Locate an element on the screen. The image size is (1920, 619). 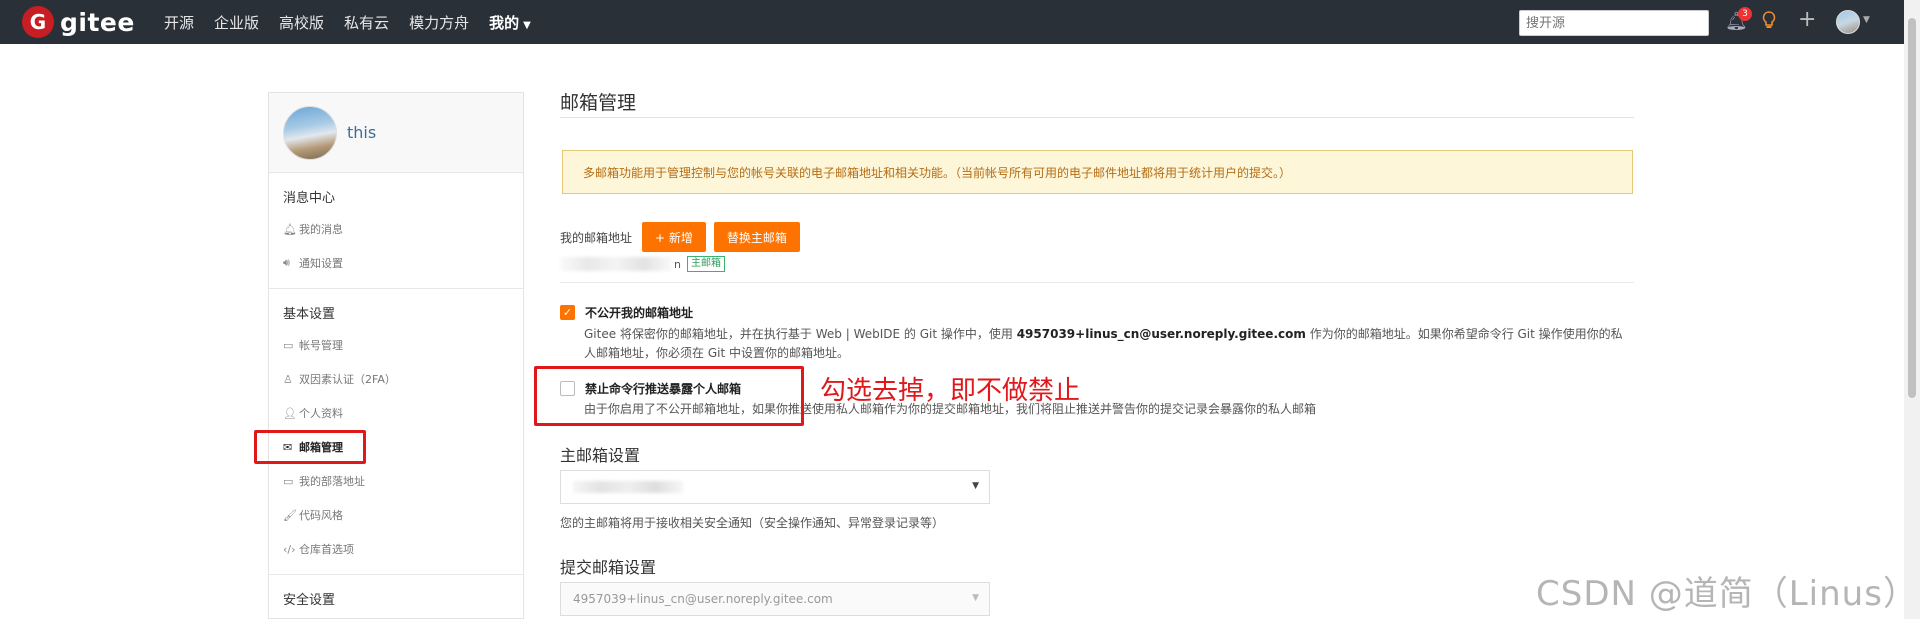
sidebar-item-2fa: ♙ 双因素认证（2FA） is located at coordinates (396, 379).